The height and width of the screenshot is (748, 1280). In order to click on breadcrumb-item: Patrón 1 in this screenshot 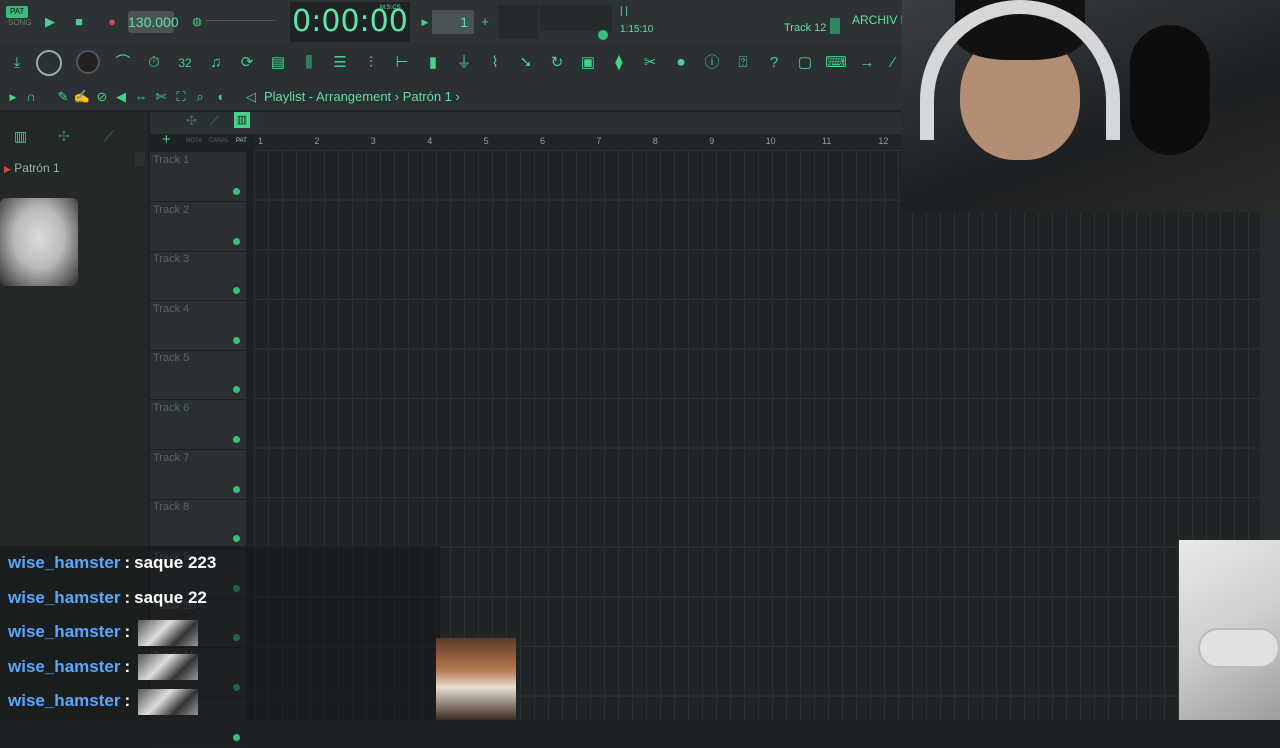, I will do `click(427, 96)`.